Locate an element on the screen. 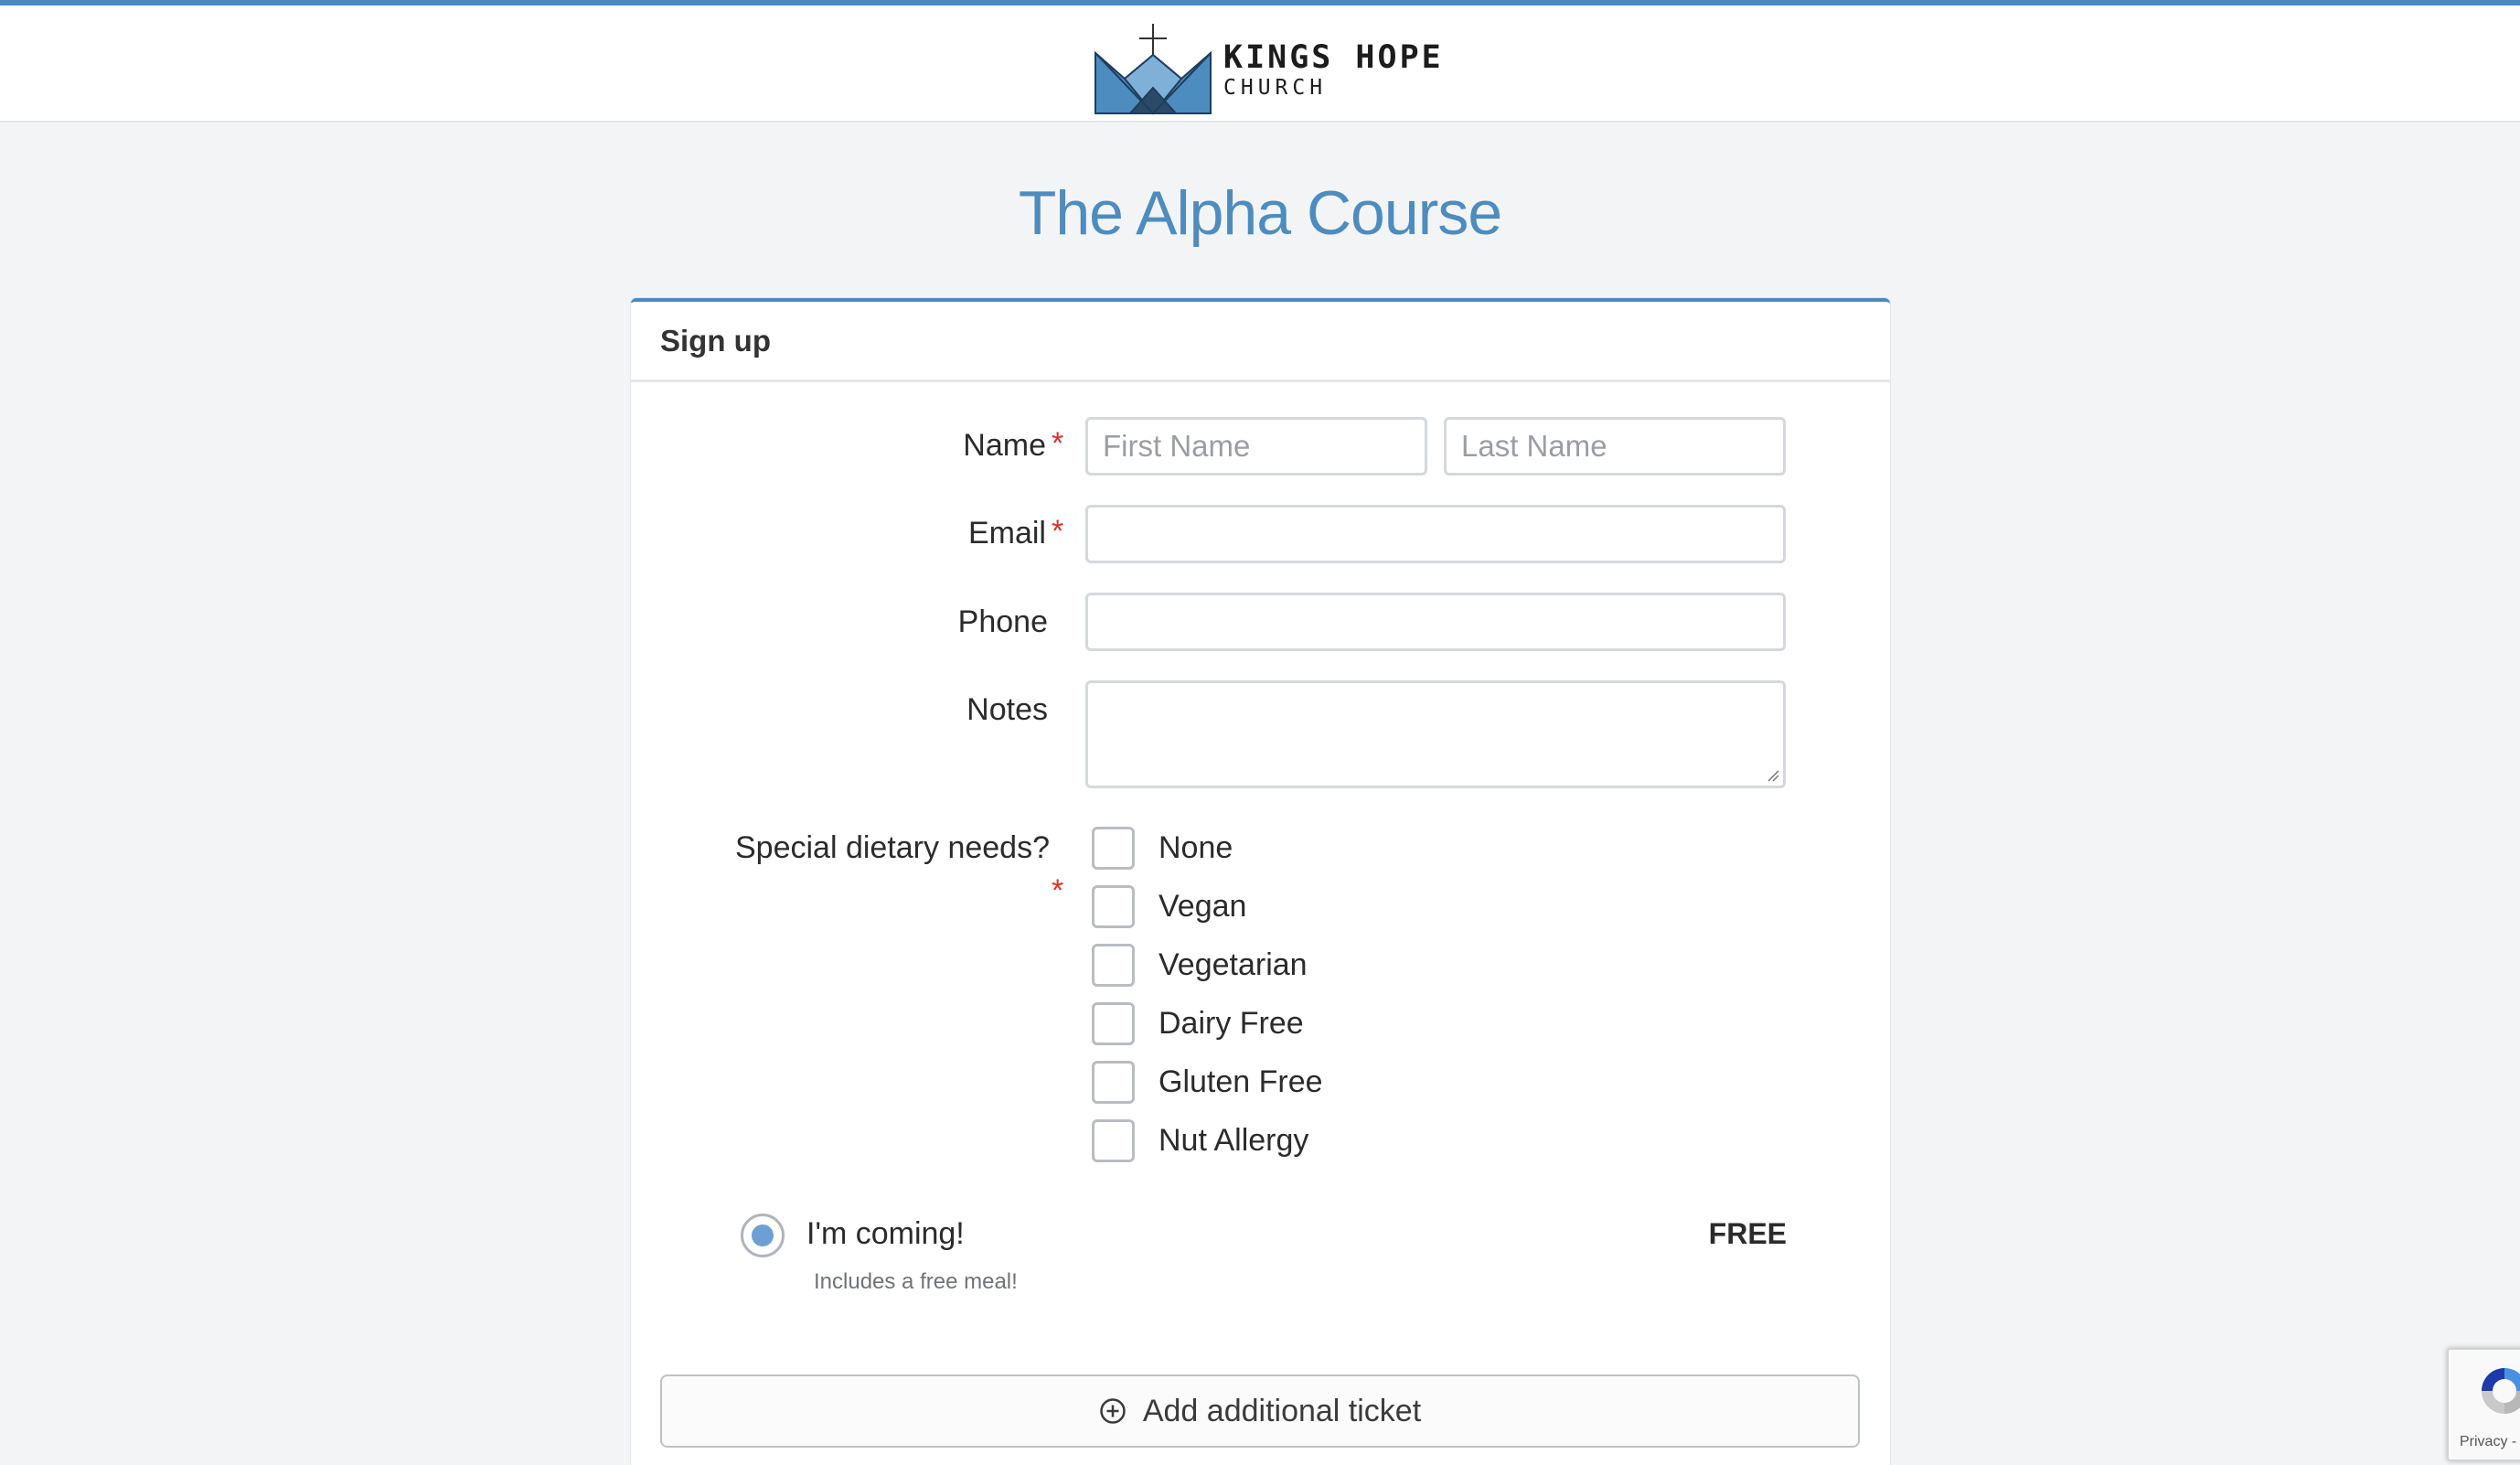 The width and height of the screenshot is (2520, 1465). dietary-option-dairy-free: Dairy Free is located at coordinates (1198, 1023).